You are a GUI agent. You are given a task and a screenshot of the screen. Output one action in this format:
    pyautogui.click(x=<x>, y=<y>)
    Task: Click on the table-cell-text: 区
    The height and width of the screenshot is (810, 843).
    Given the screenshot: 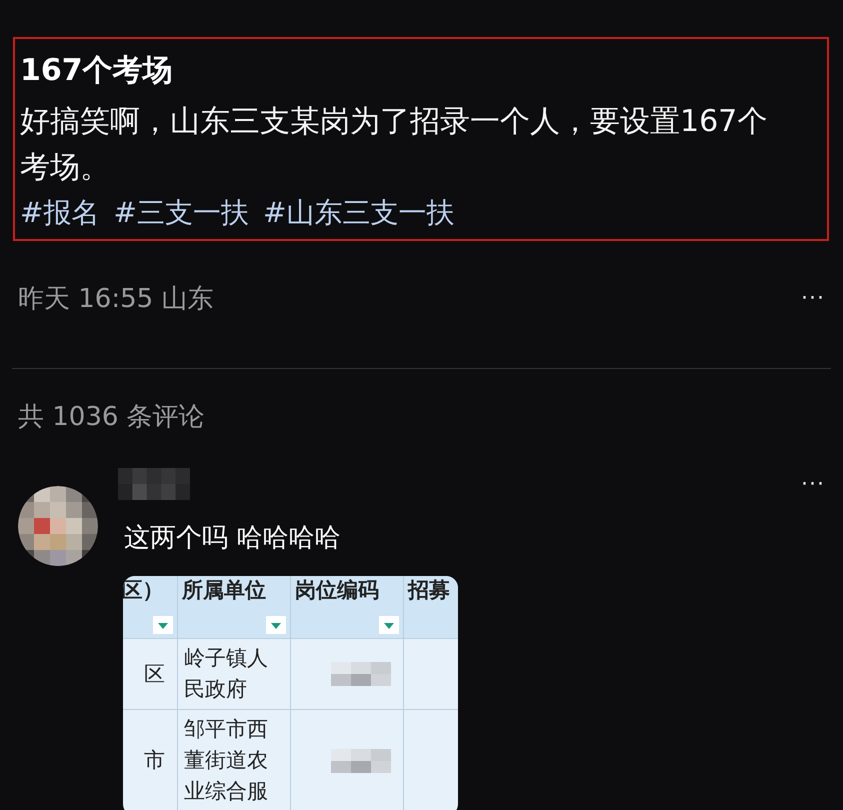 What is the action you would take?
    pyautogui.click(x=154, y=674)
    